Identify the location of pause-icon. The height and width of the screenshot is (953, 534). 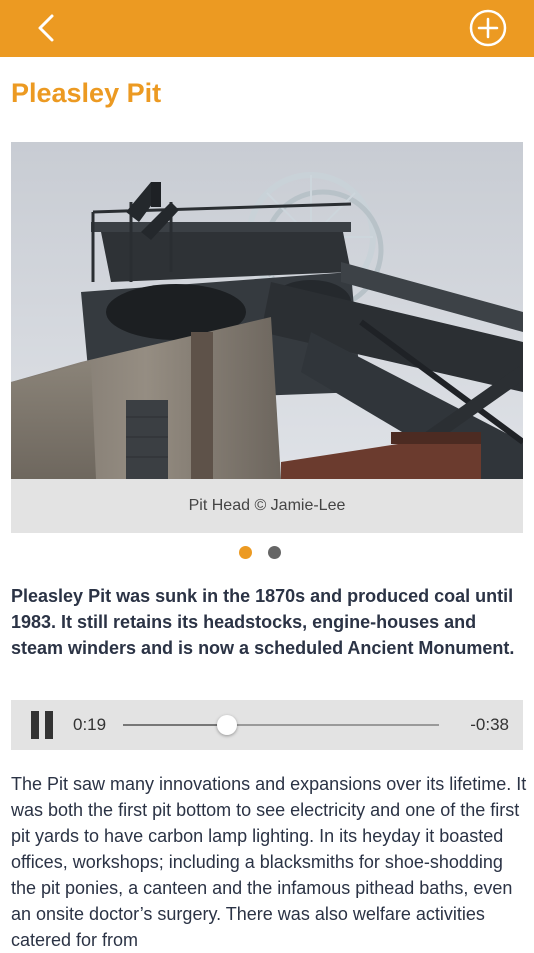
(35, 725).